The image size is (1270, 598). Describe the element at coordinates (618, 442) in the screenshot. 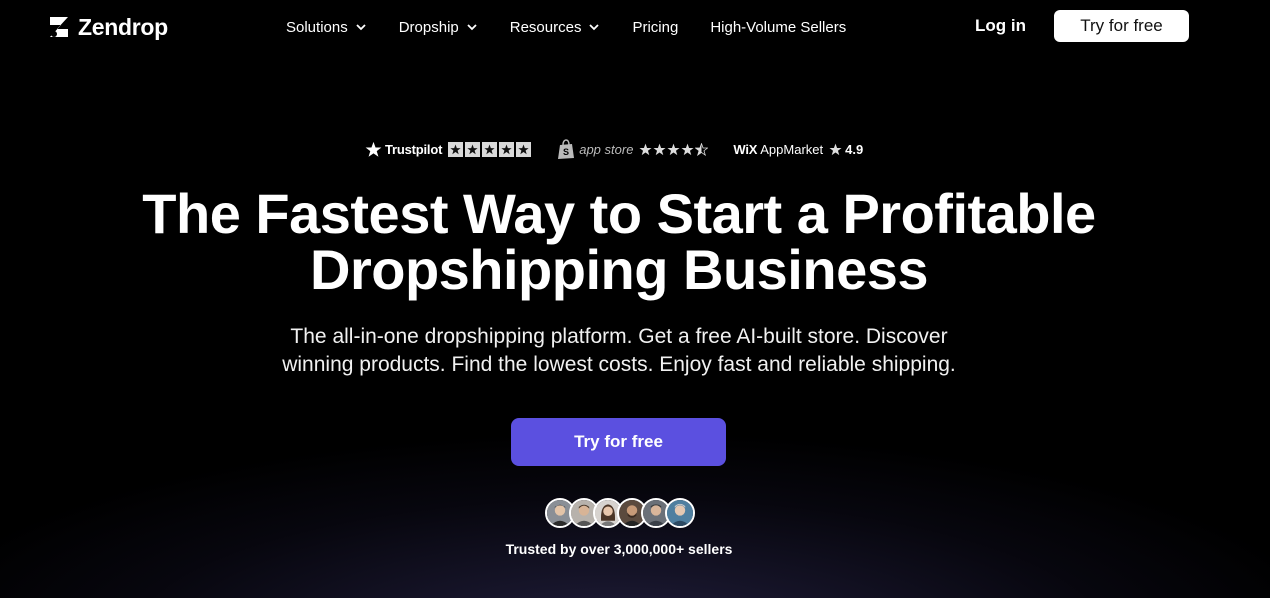

I see `try-for-free-hero-button: Try for free` at that location.